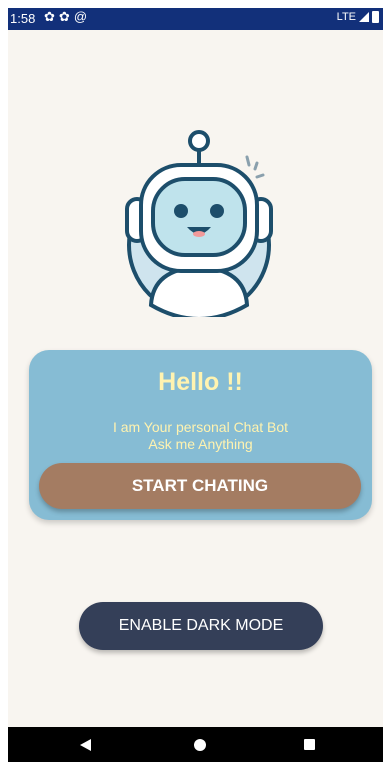  What do you see at coordinates (309, 744) in the screenshot?
I see `recents-icon` at bounding box center [309, 744].